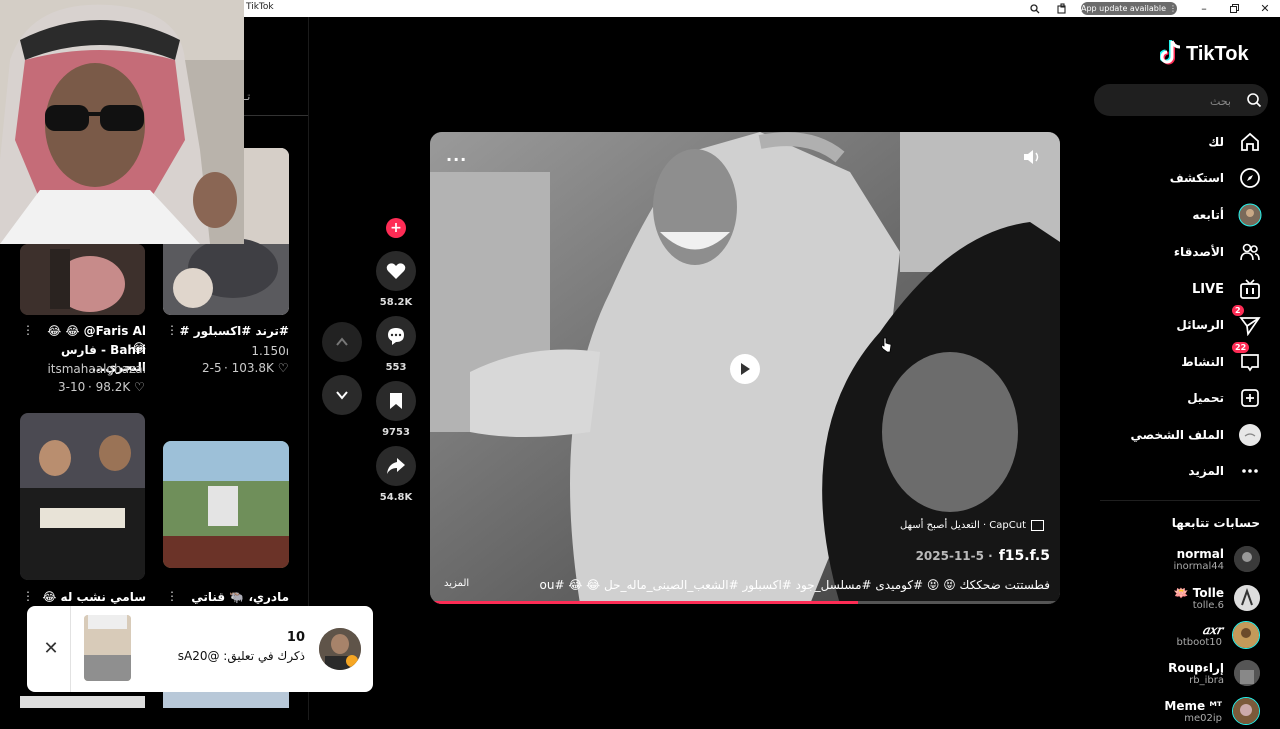 The height and width of the screenshot is (729, 1280). What do you see at coordinates (1205, 398) in the screenshot?
I see `sidebar-item-label: تحميل` at bounding box center [1205, 398].